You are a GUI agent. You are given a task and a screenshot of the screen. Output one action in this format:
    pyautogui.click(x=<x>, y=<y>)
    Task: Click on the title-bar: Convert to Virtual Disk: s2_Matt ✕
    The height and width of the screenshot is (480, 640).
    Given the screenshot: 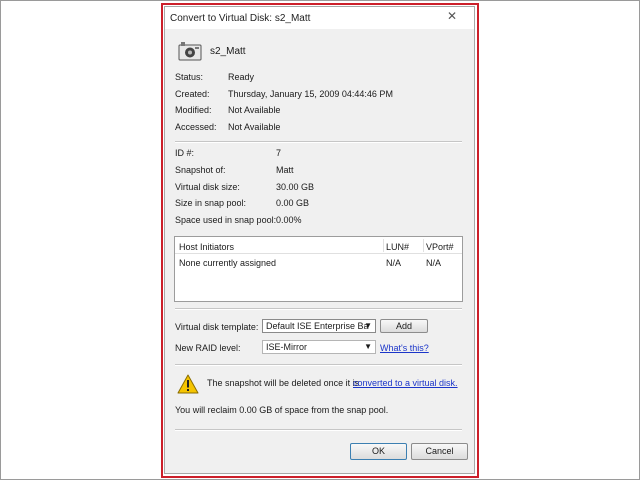 What is the action you would take?
    pyautogui.click(x=319, y=18)
    